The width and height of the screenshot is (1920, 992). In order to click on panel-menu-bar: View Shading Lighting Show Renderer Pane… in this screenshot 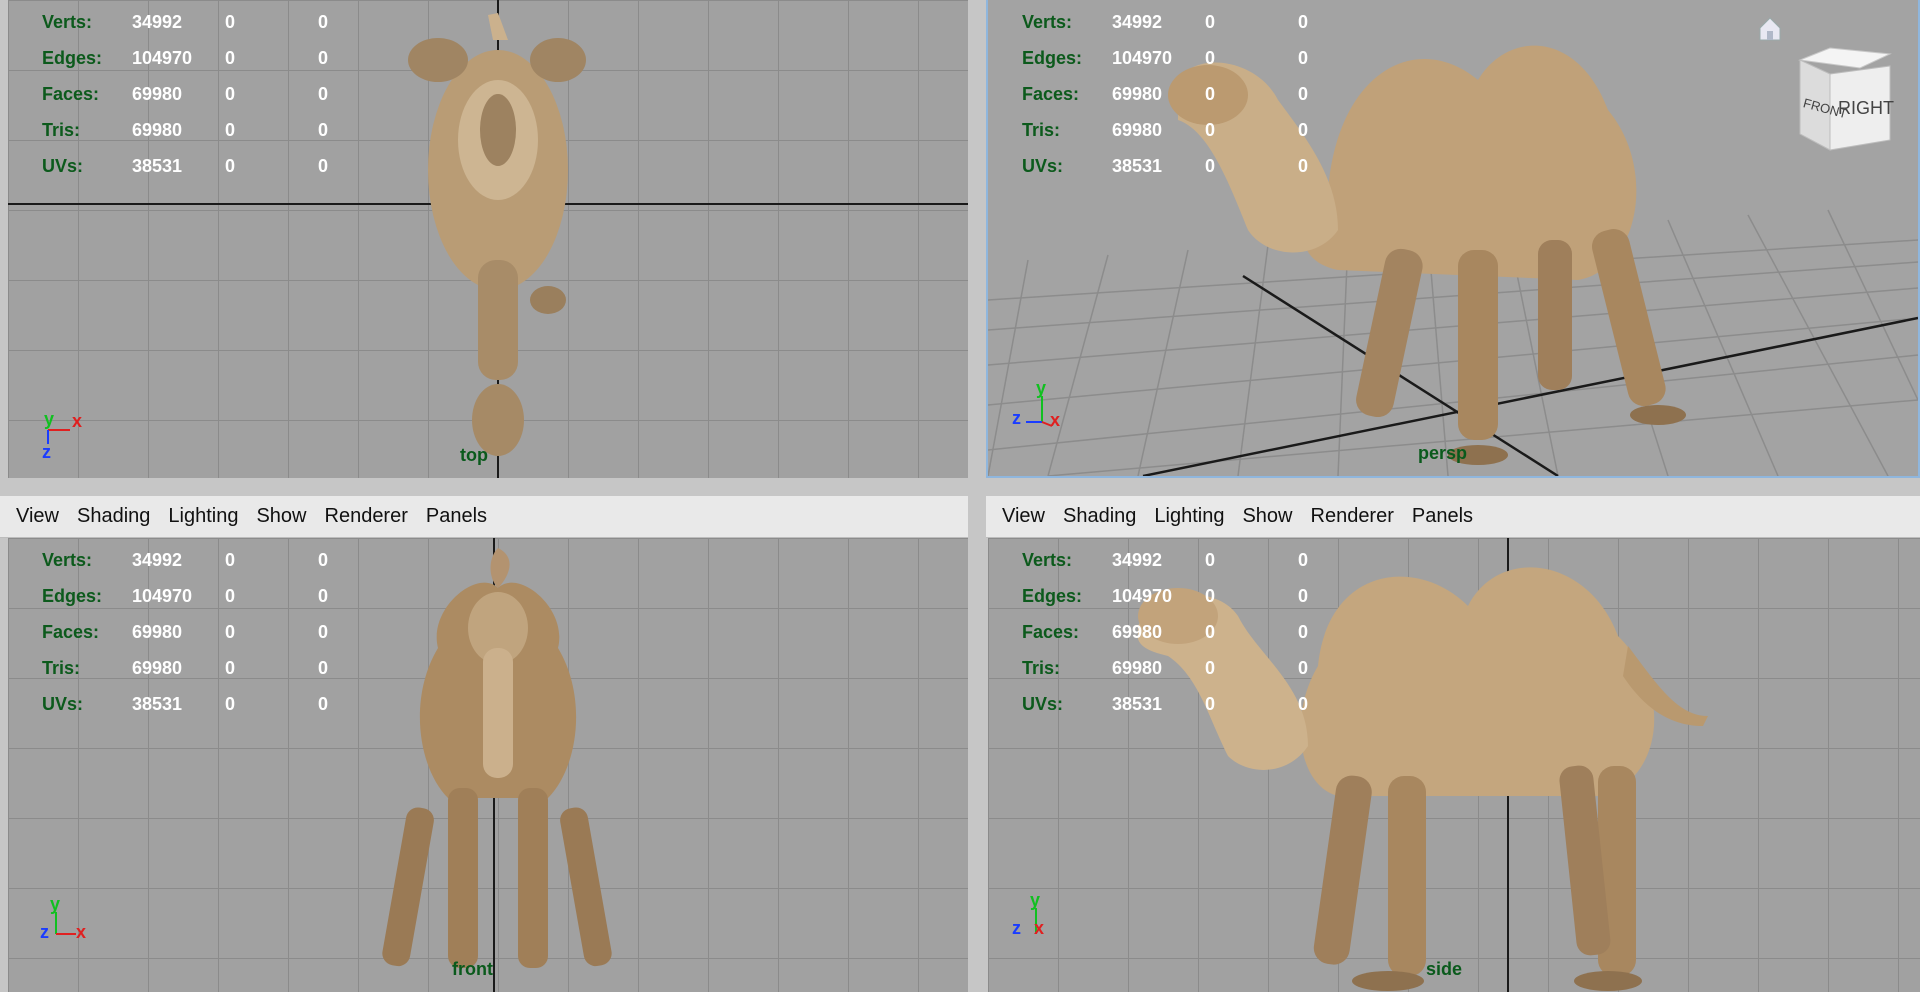, I will do `click(484, 517)`.